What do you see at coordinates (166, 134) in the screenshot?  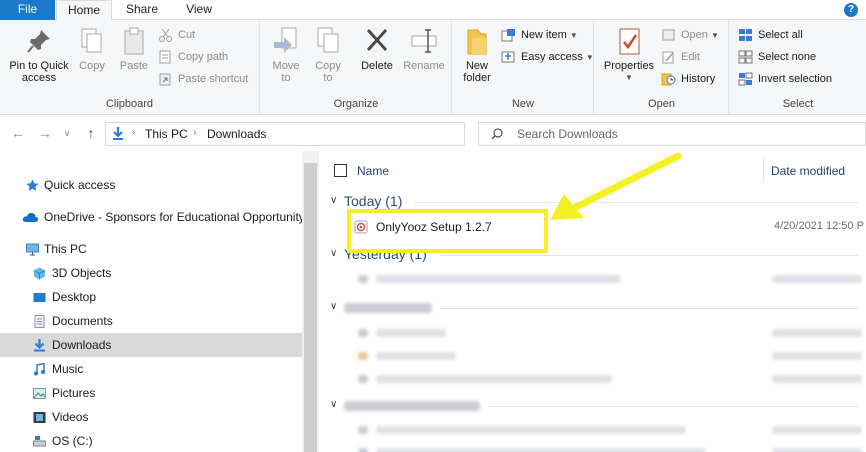 I see `breadcrumb-this-pc: This PC` at bounding box center [166, 134].